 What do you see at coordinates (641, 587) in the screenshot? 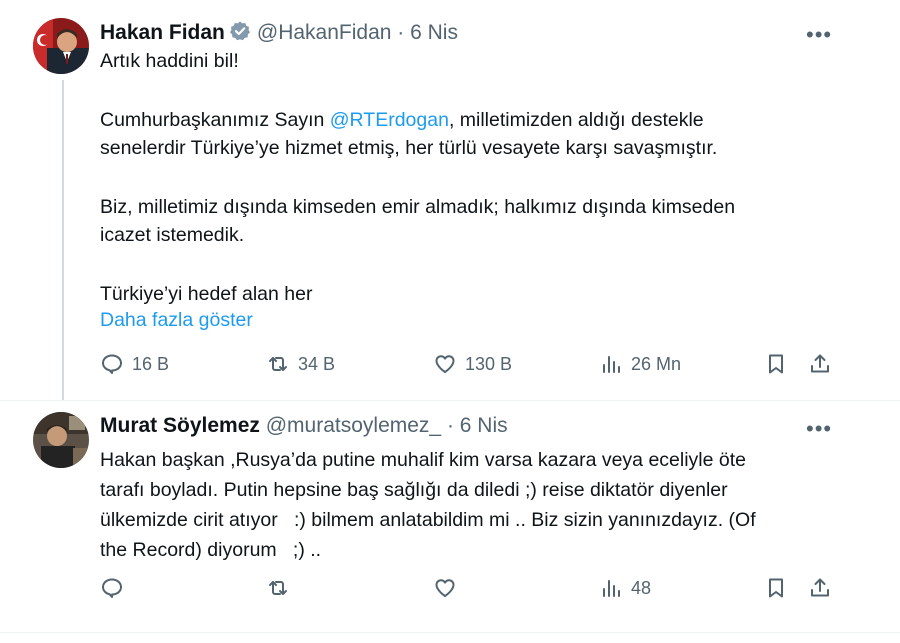
I see `view-count: 48` at bounding box center [641, 587].